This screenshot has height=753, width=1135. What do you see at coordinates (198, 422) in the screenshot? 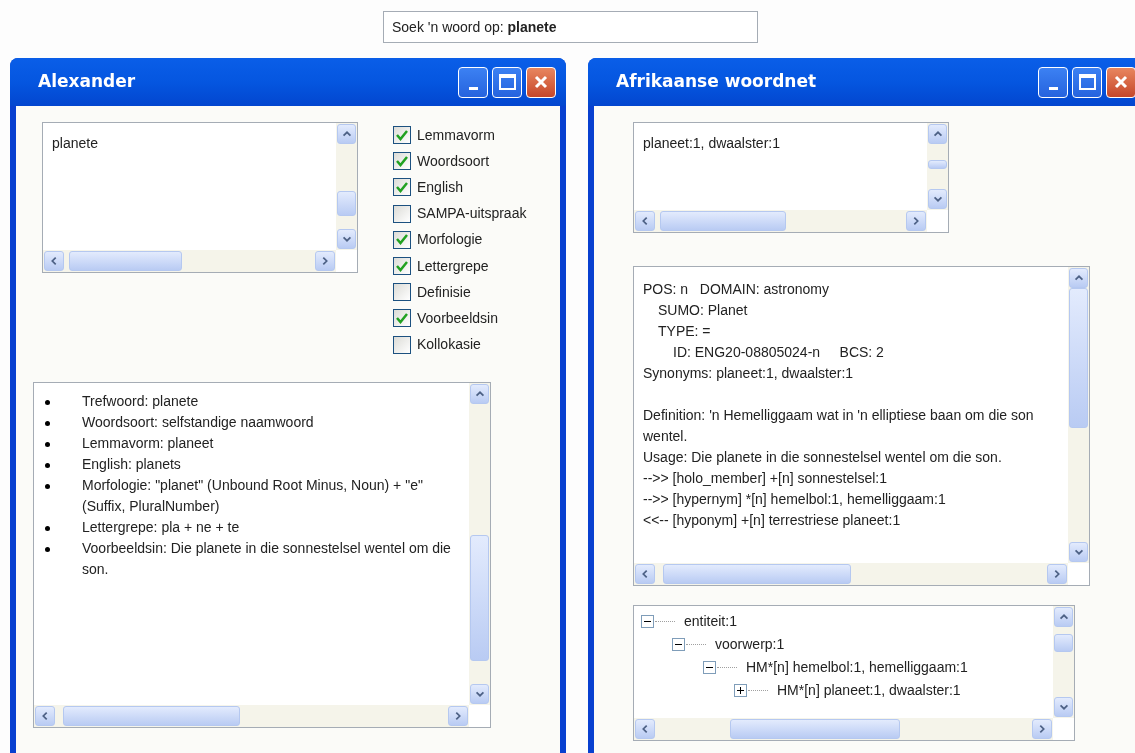
I see `detail-line: Woordsoort: selfstandige naamwoord` at bounding box center [198, 422].